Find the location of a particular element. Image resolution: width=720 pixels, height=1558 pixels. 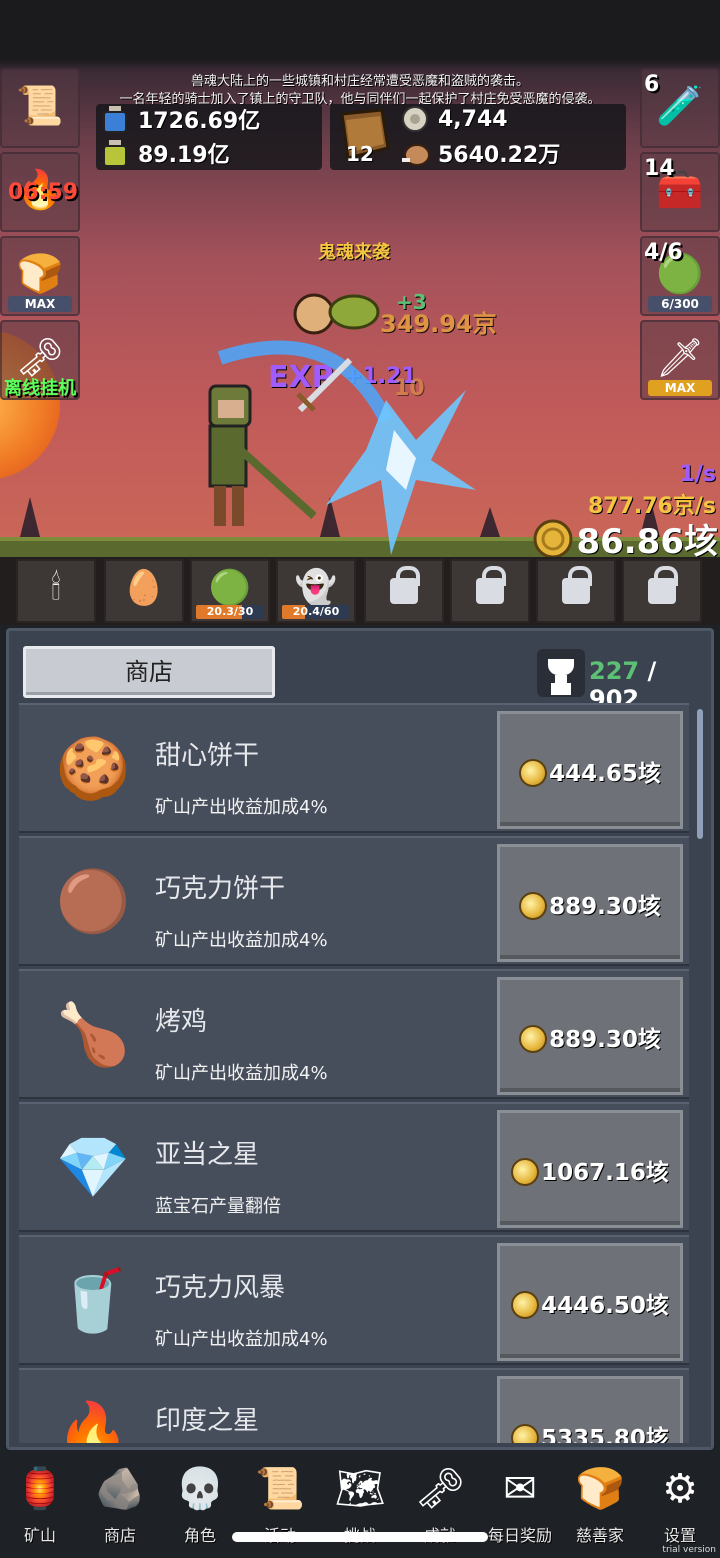

blue-potion-resource: 1726.69亿 is located at coordinates (180, 119).